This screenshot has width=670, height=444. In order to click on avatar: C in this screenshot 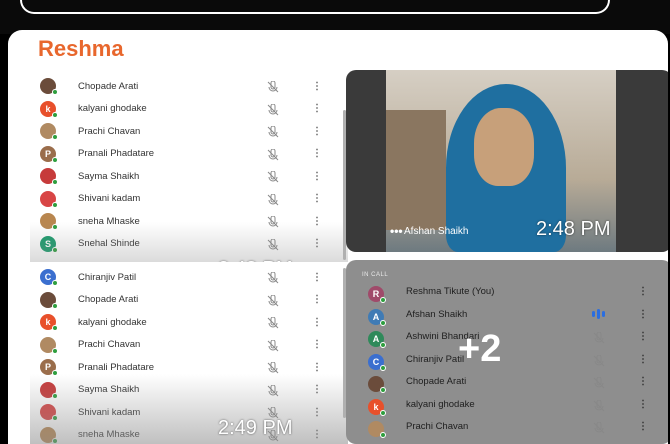, I will do `click(377, 362)`.